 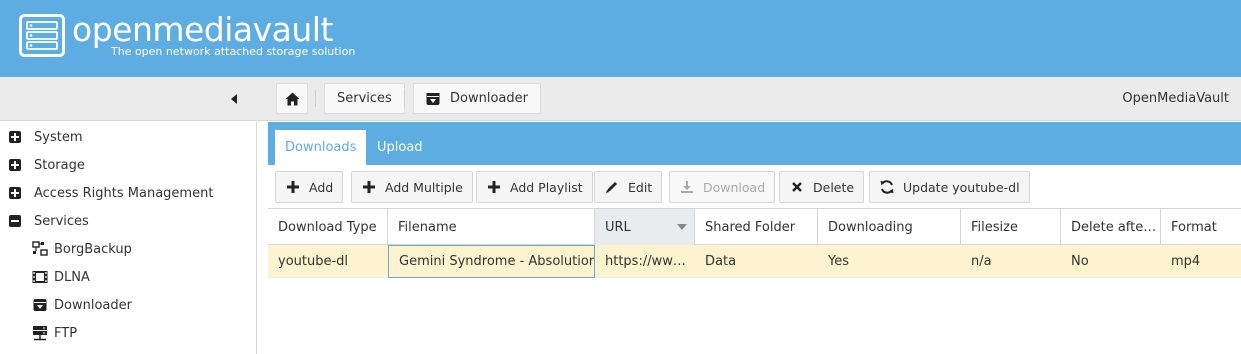 What do you see at coordinates (612, 187) in the screenshot?
I see `pencil-icon` at bounding box center [612, 187].